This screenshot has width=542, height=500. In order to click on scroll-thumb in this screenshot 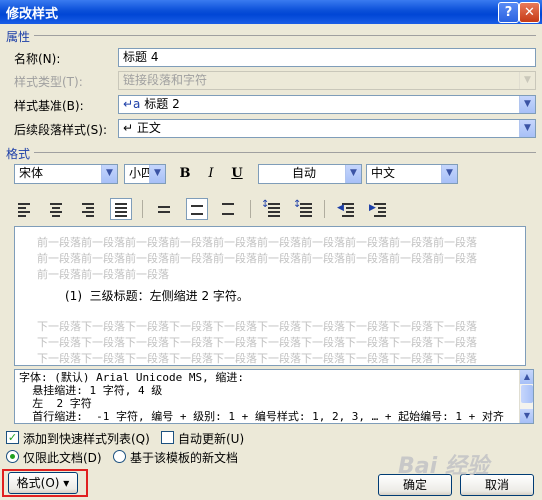, I will do `click(527, 394)`.